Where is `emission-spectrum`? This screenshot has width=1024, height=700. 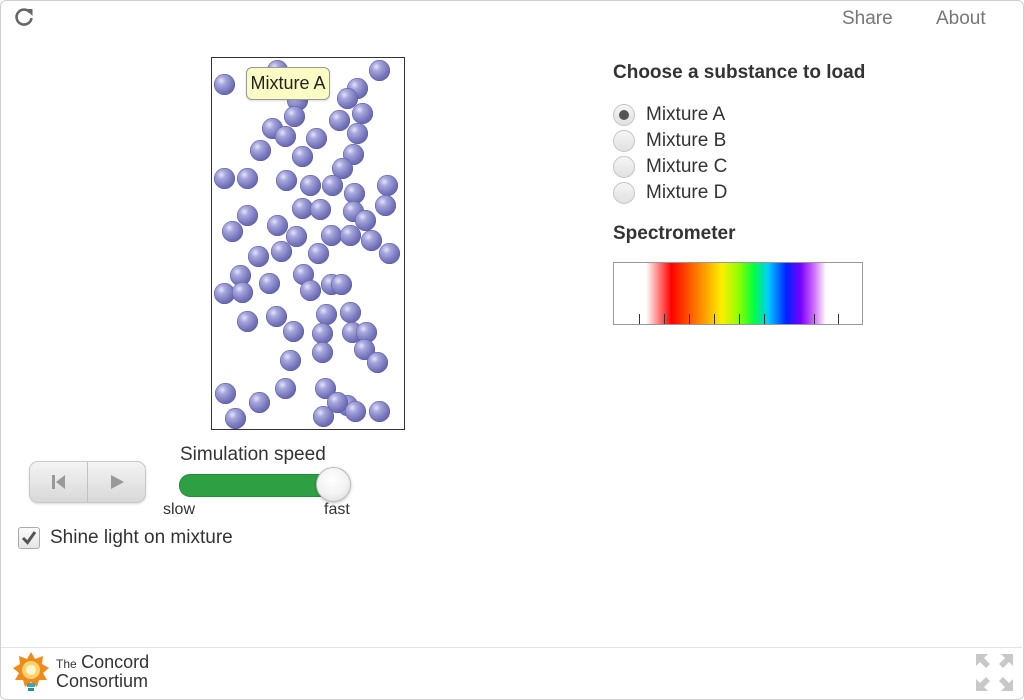 emission-spectrum is located at coordinates (736, 293).